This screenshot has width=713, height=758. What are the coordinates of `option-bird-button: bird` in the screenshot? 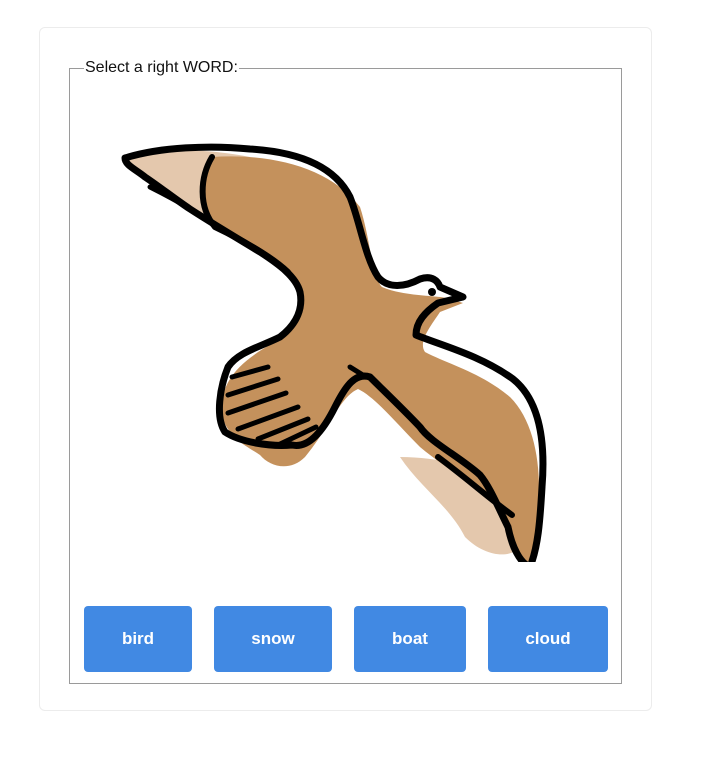 It's located at (138, 639).